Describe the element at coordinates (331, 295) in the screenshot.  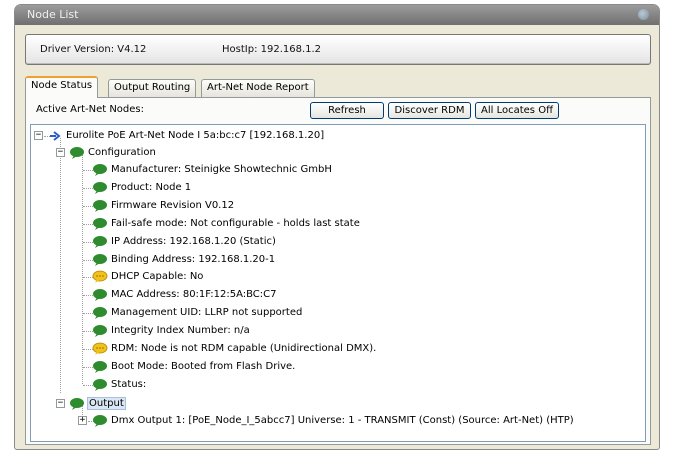
I see `tree-node-config-item: MAC Address: 80:1F:12:5A:BC:C7` at that location.